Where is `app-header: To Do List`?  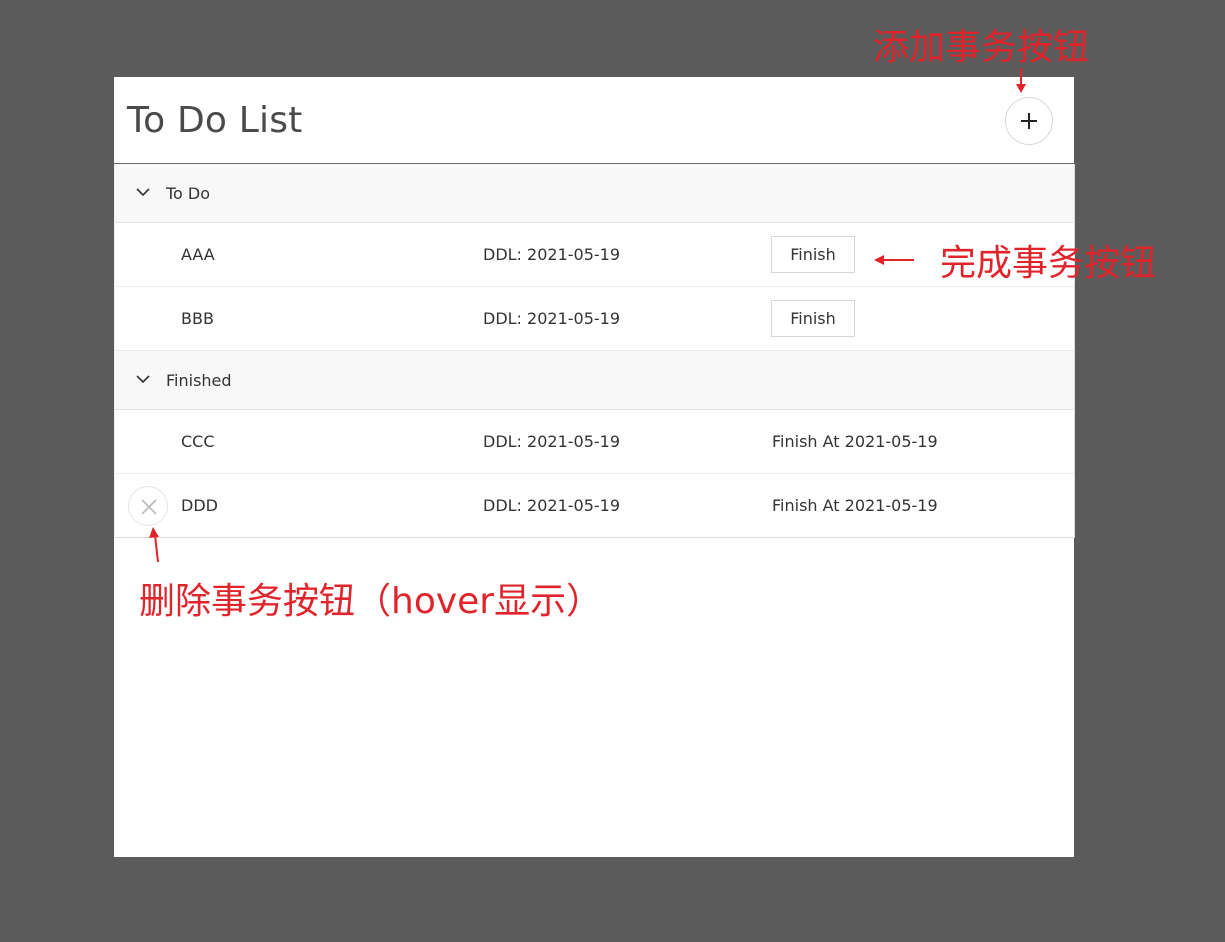 app-header: To Do List is located at coordinates (594, 120).